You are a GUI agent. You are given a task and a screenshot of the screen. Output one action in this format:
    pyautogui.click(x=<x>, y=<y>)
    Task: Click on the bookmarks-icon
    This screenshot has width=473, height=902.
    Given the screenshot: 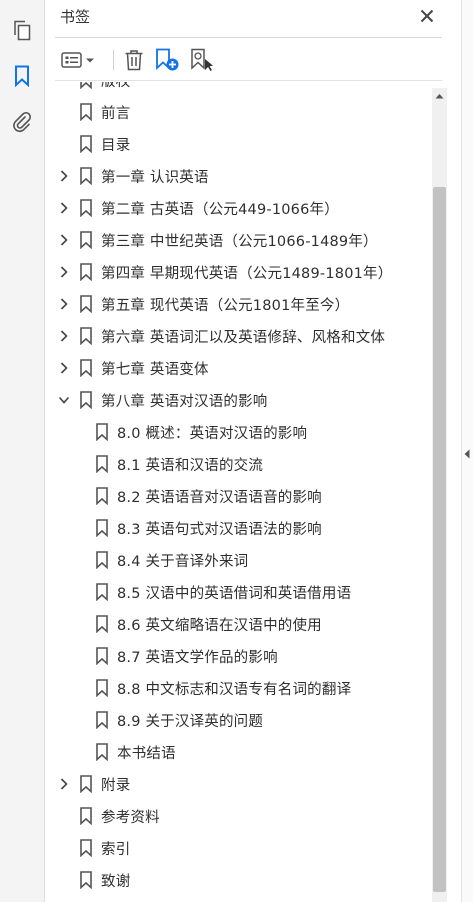 What is the action you would take?
    pyautogui.click(x=22, y=76)
    